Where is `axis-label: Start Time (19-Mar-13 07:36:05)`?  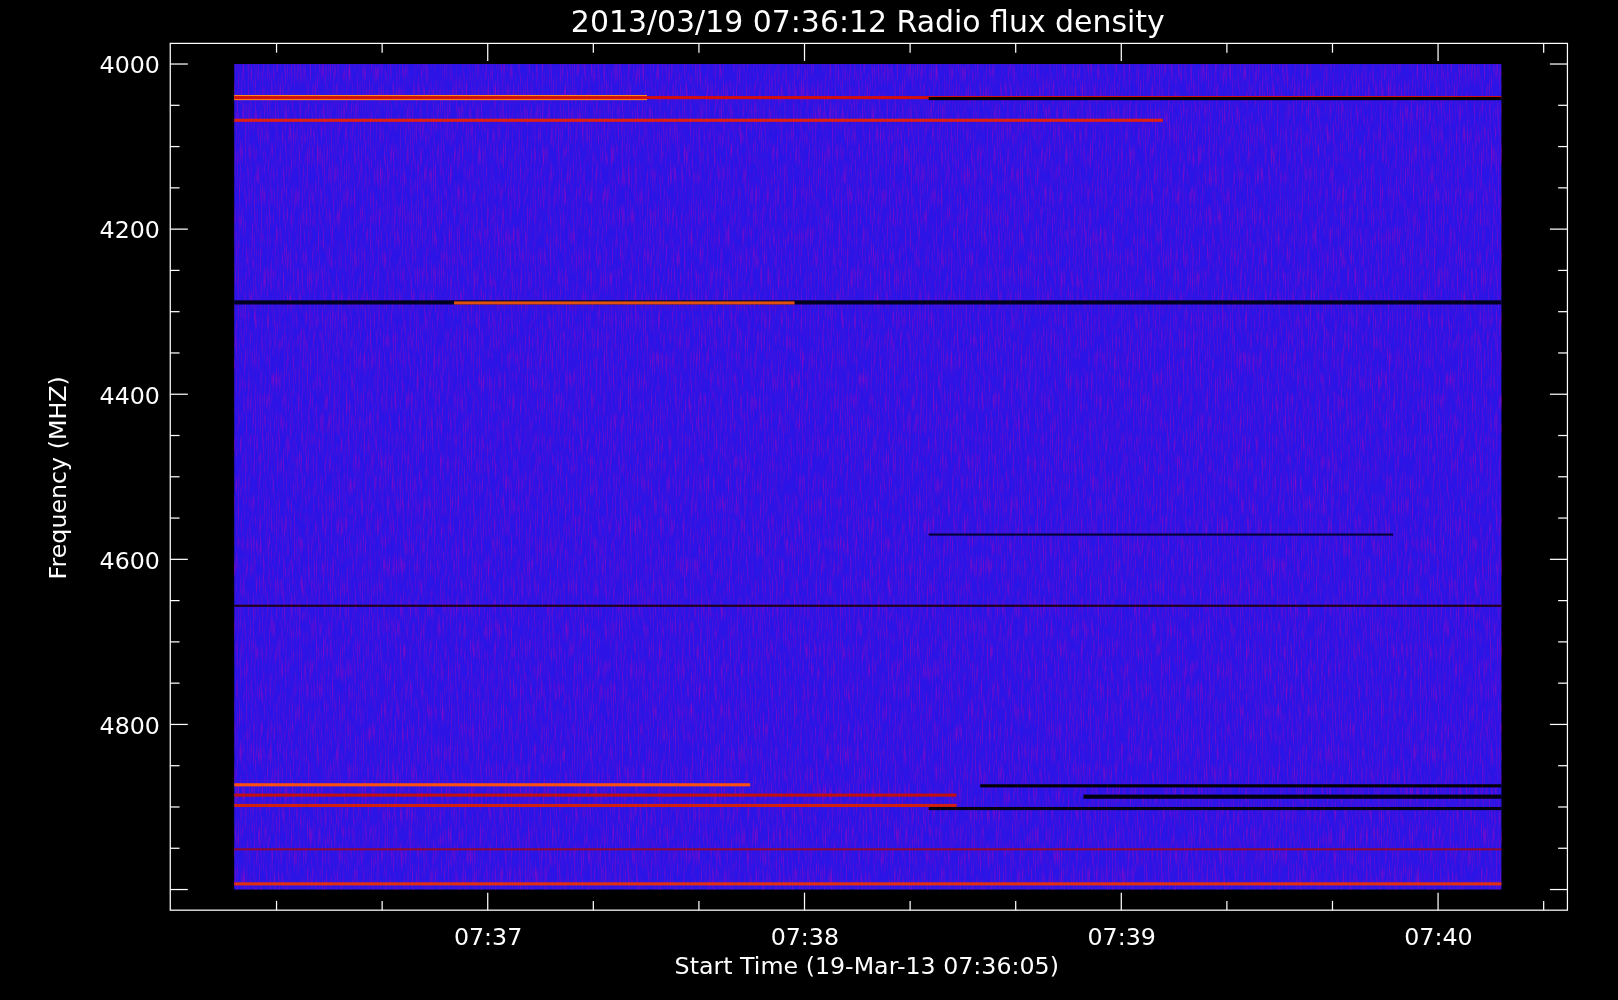 axis-label: Start Time (19-Mar-13 07:36:05) is located at coordinates (866, 966).